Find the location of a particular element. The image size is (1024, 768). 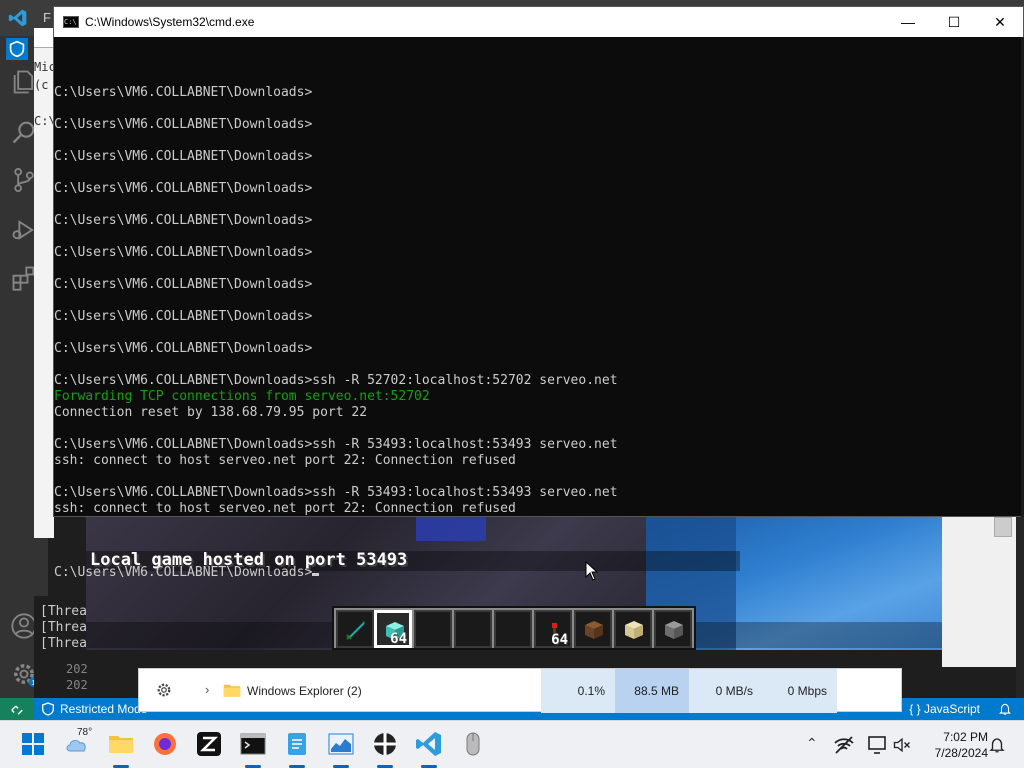

minimize-button: — is located at coordinates (908, 22).